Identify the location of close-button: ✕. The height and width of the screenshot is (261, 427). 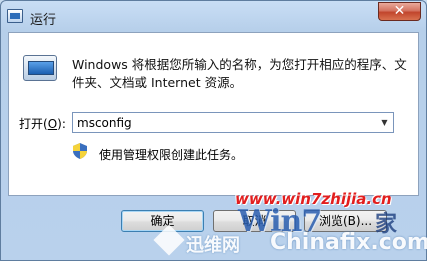
(399, 11).